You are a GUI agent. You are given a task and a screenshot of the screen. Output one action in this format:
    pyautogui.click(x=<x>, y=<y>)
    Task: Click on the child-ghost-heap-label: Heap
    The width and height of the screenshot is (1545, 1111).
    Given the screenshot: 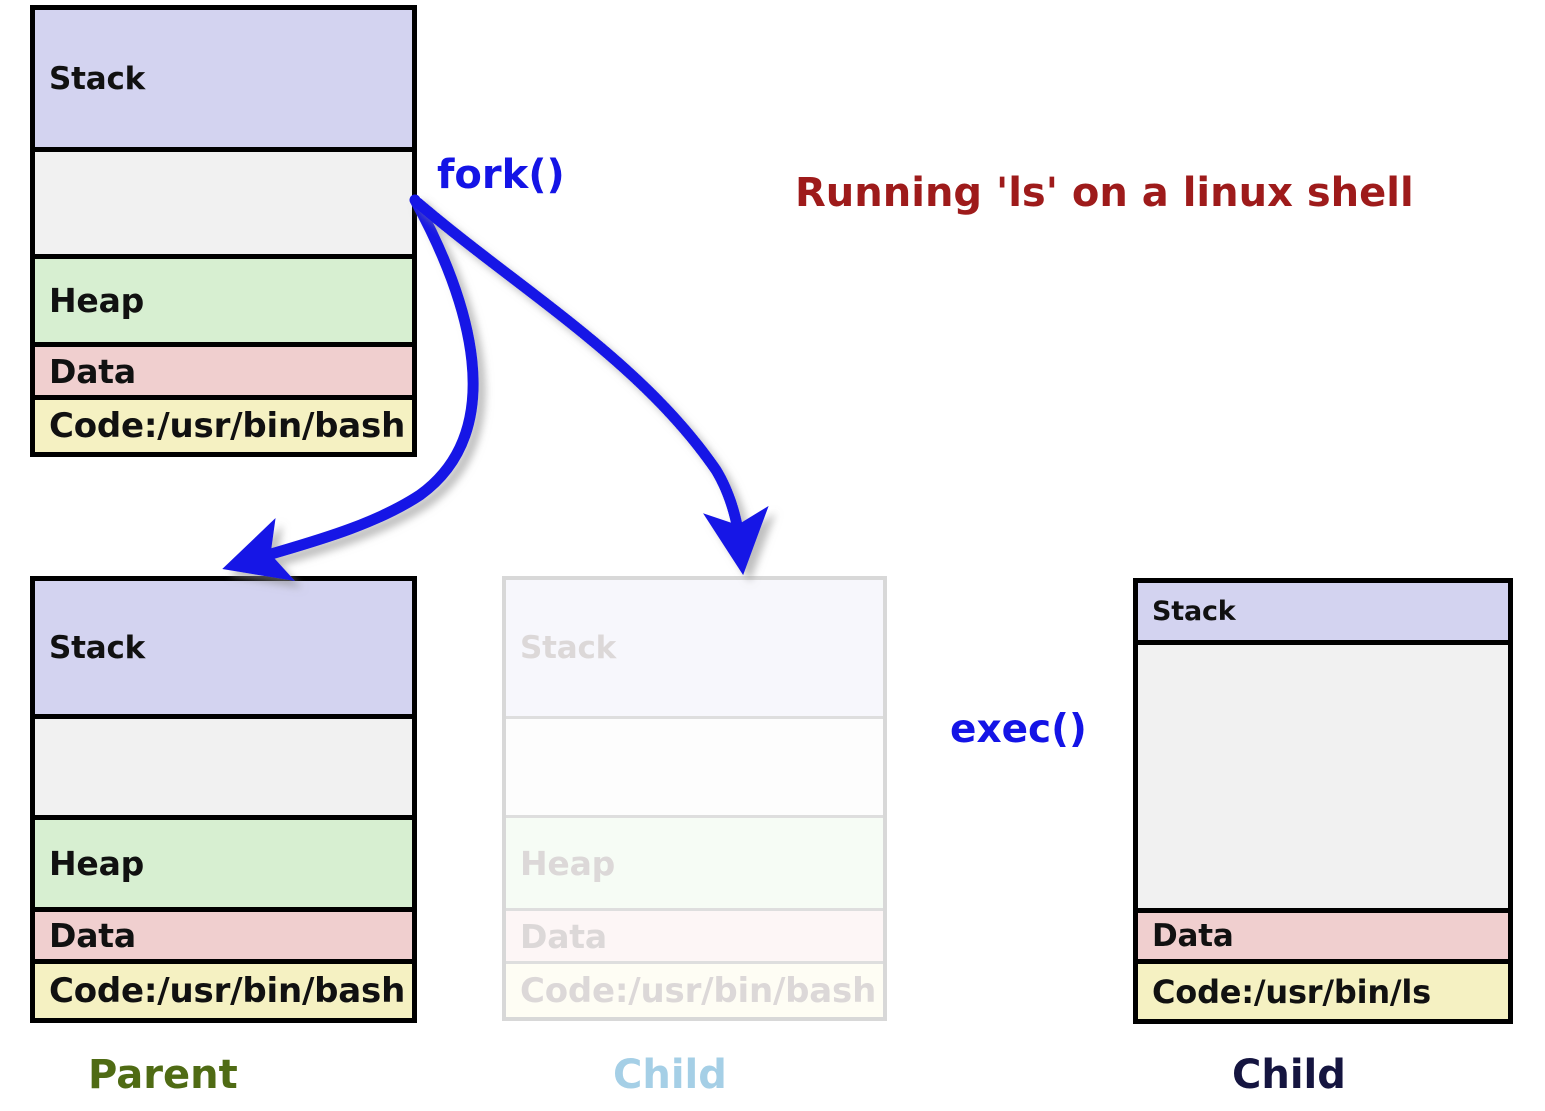 What is the action you would take?
    pyautogui.click(x=568, y=863)
    